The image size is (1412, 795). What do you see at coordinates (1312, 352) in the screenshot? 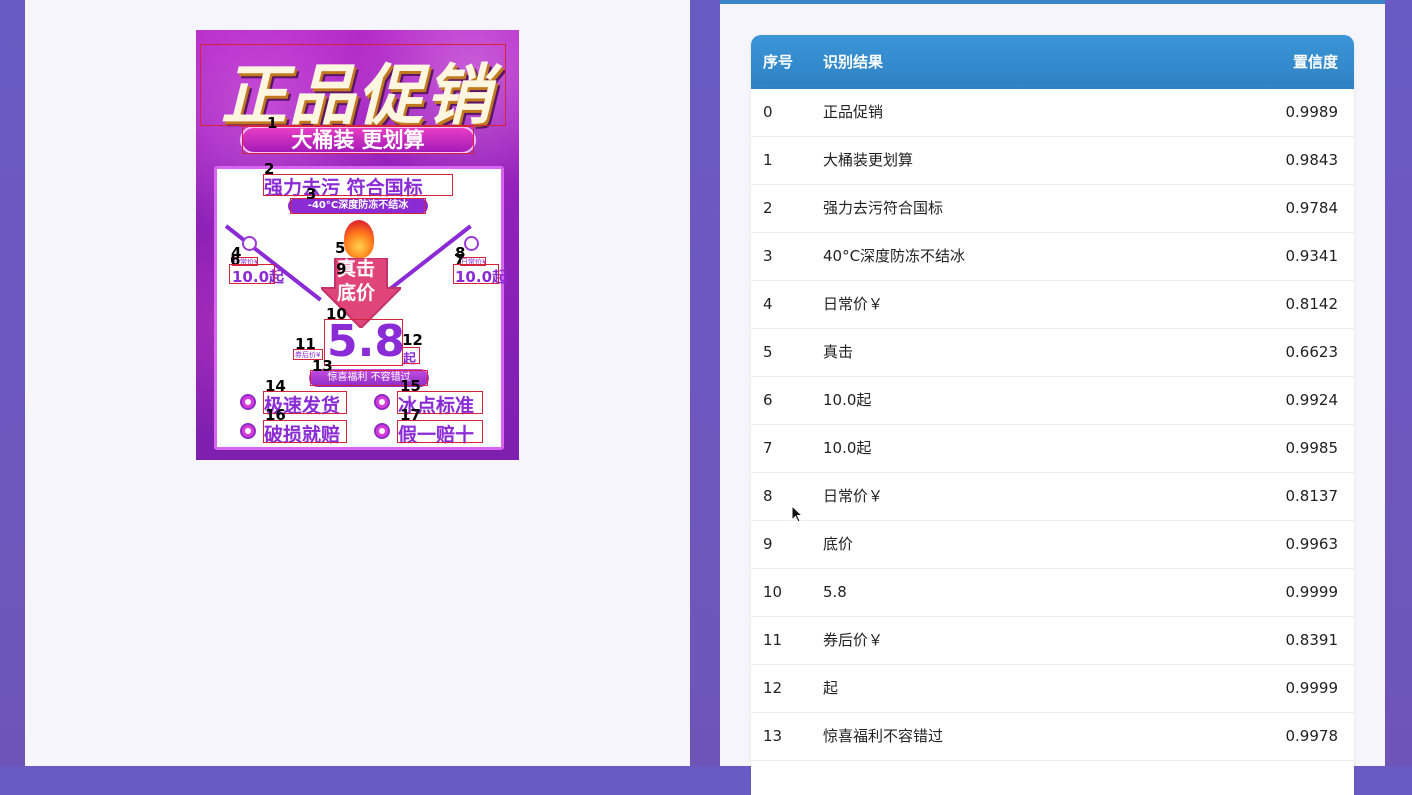
I see `row-confidence: 0.6623` at bounding box center [1312, 352].